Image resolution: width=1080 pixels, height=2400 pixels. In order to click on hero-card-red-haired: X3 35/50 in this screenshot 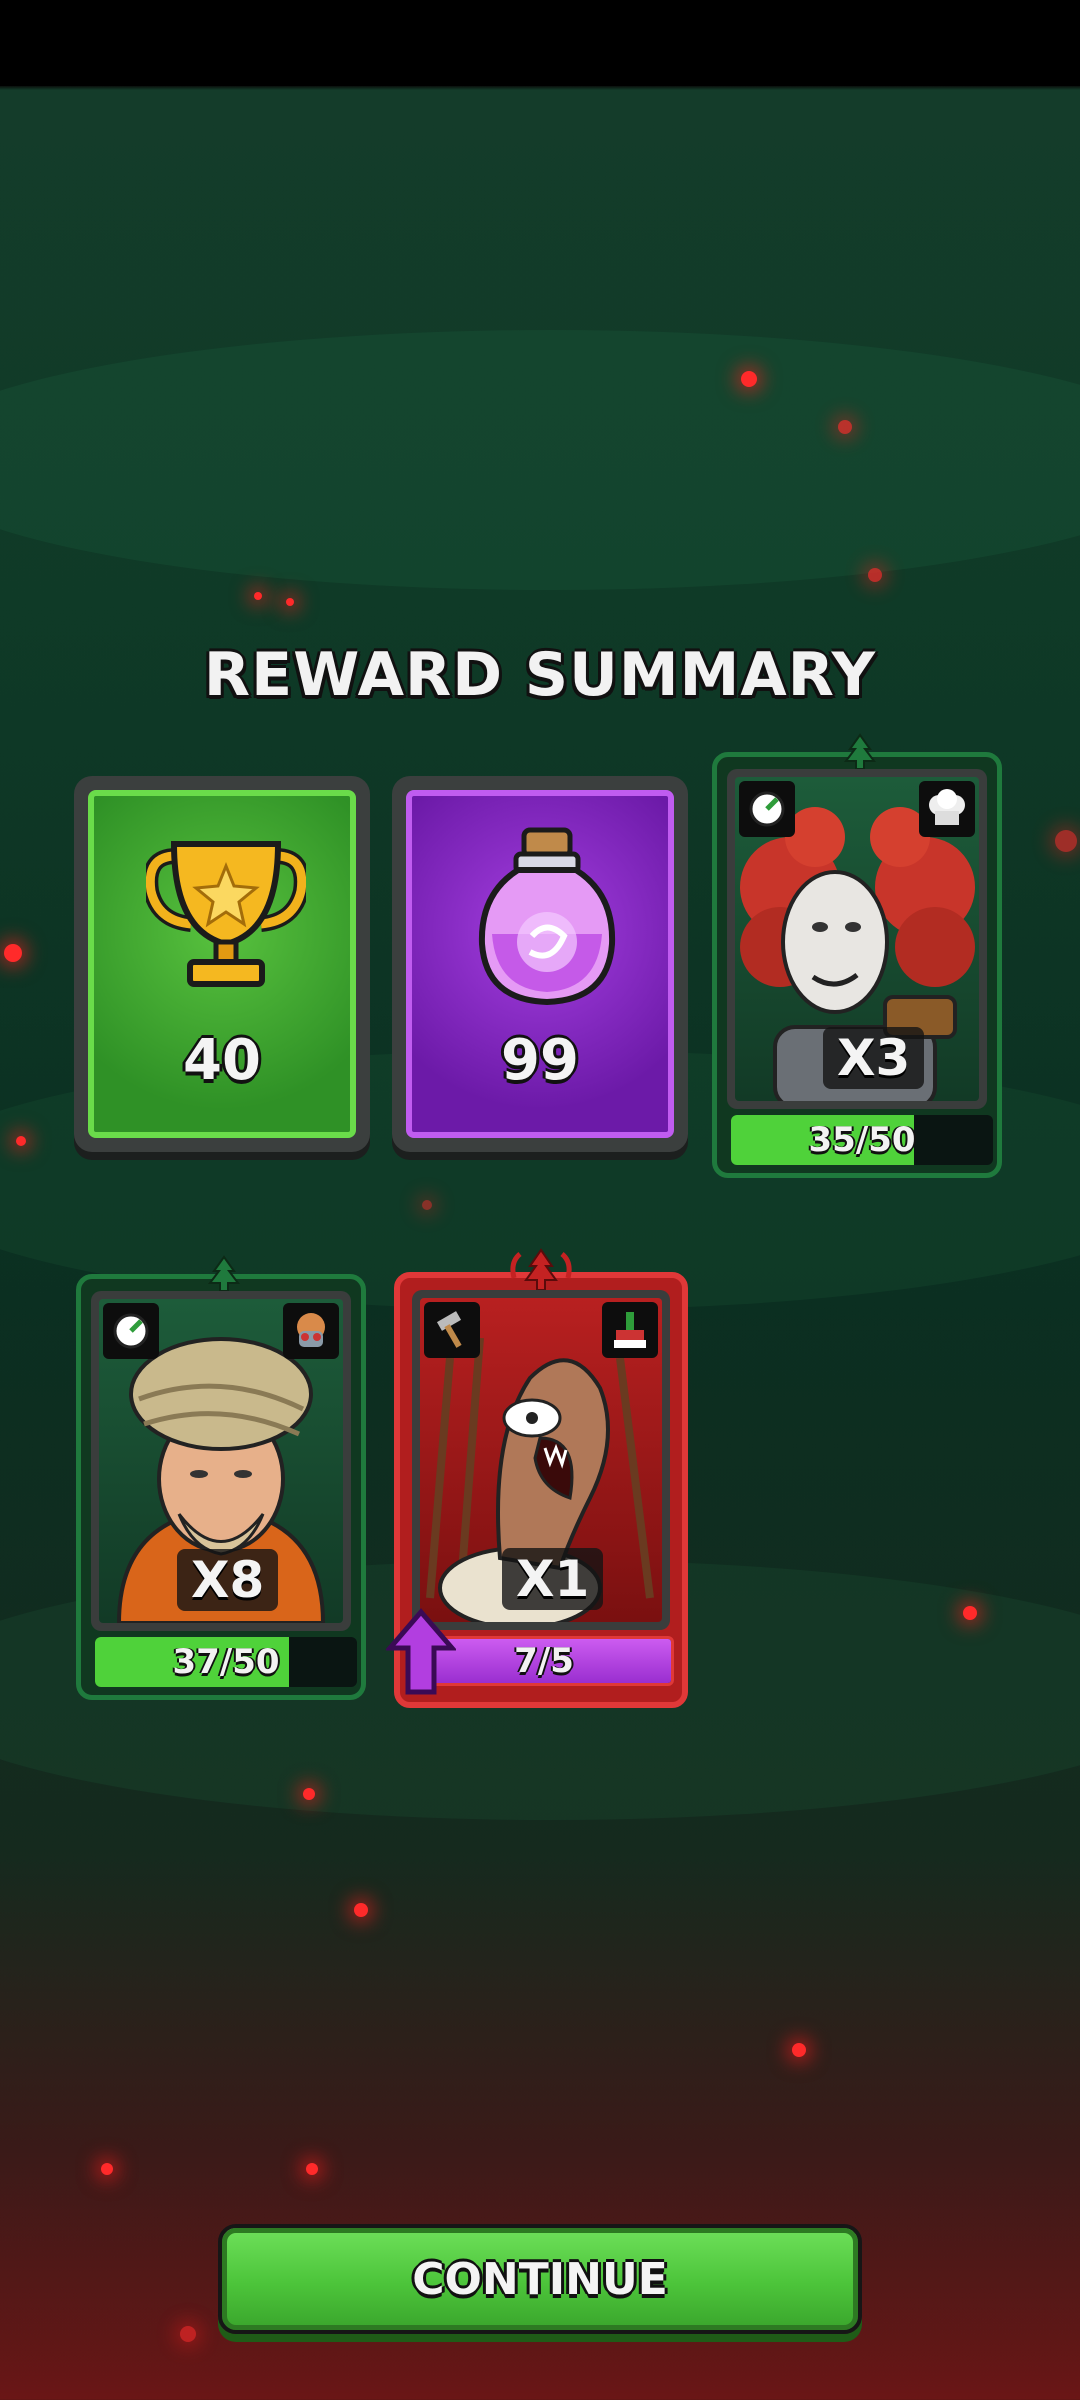, I will do `click(857, 955)`.